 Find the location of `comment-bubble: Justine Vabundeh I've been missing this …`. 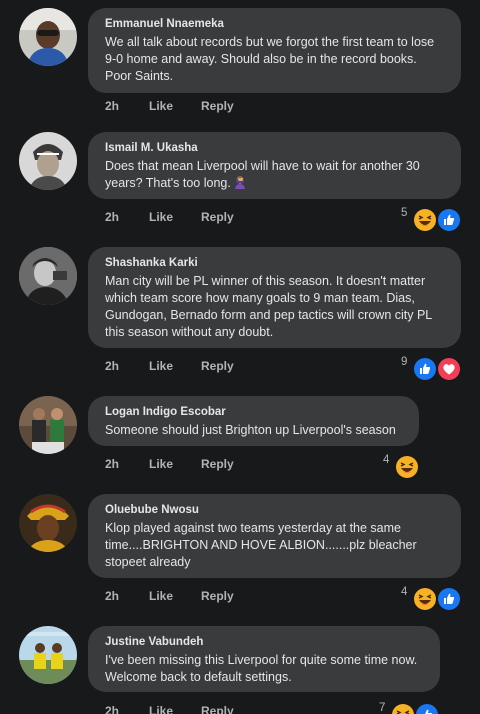

comment-bubble: Justine Vabundeh I've been missing this … is located at coordinates (264, 659).